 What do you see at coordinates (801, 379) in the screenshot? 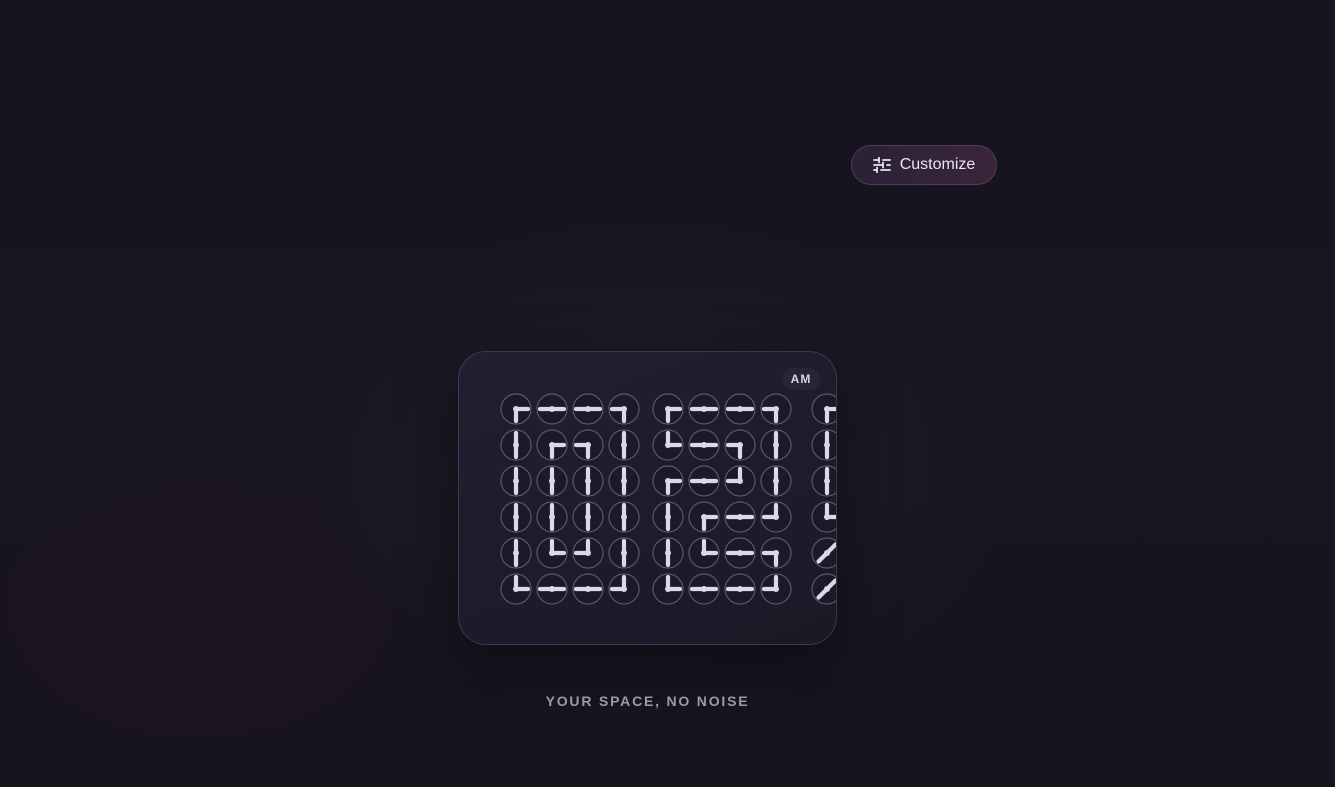
I see `ampm-badge: AM` at bounding box center [801, 379].